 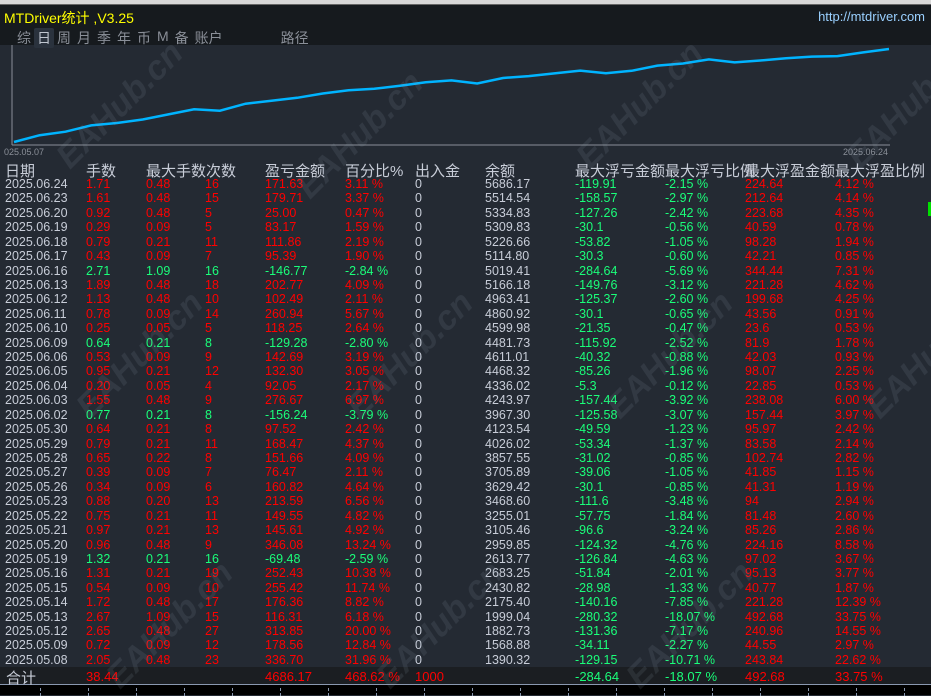 I want to click on cell-max-float-loss-pct: -3.24 %, so click(x=687, y=530).